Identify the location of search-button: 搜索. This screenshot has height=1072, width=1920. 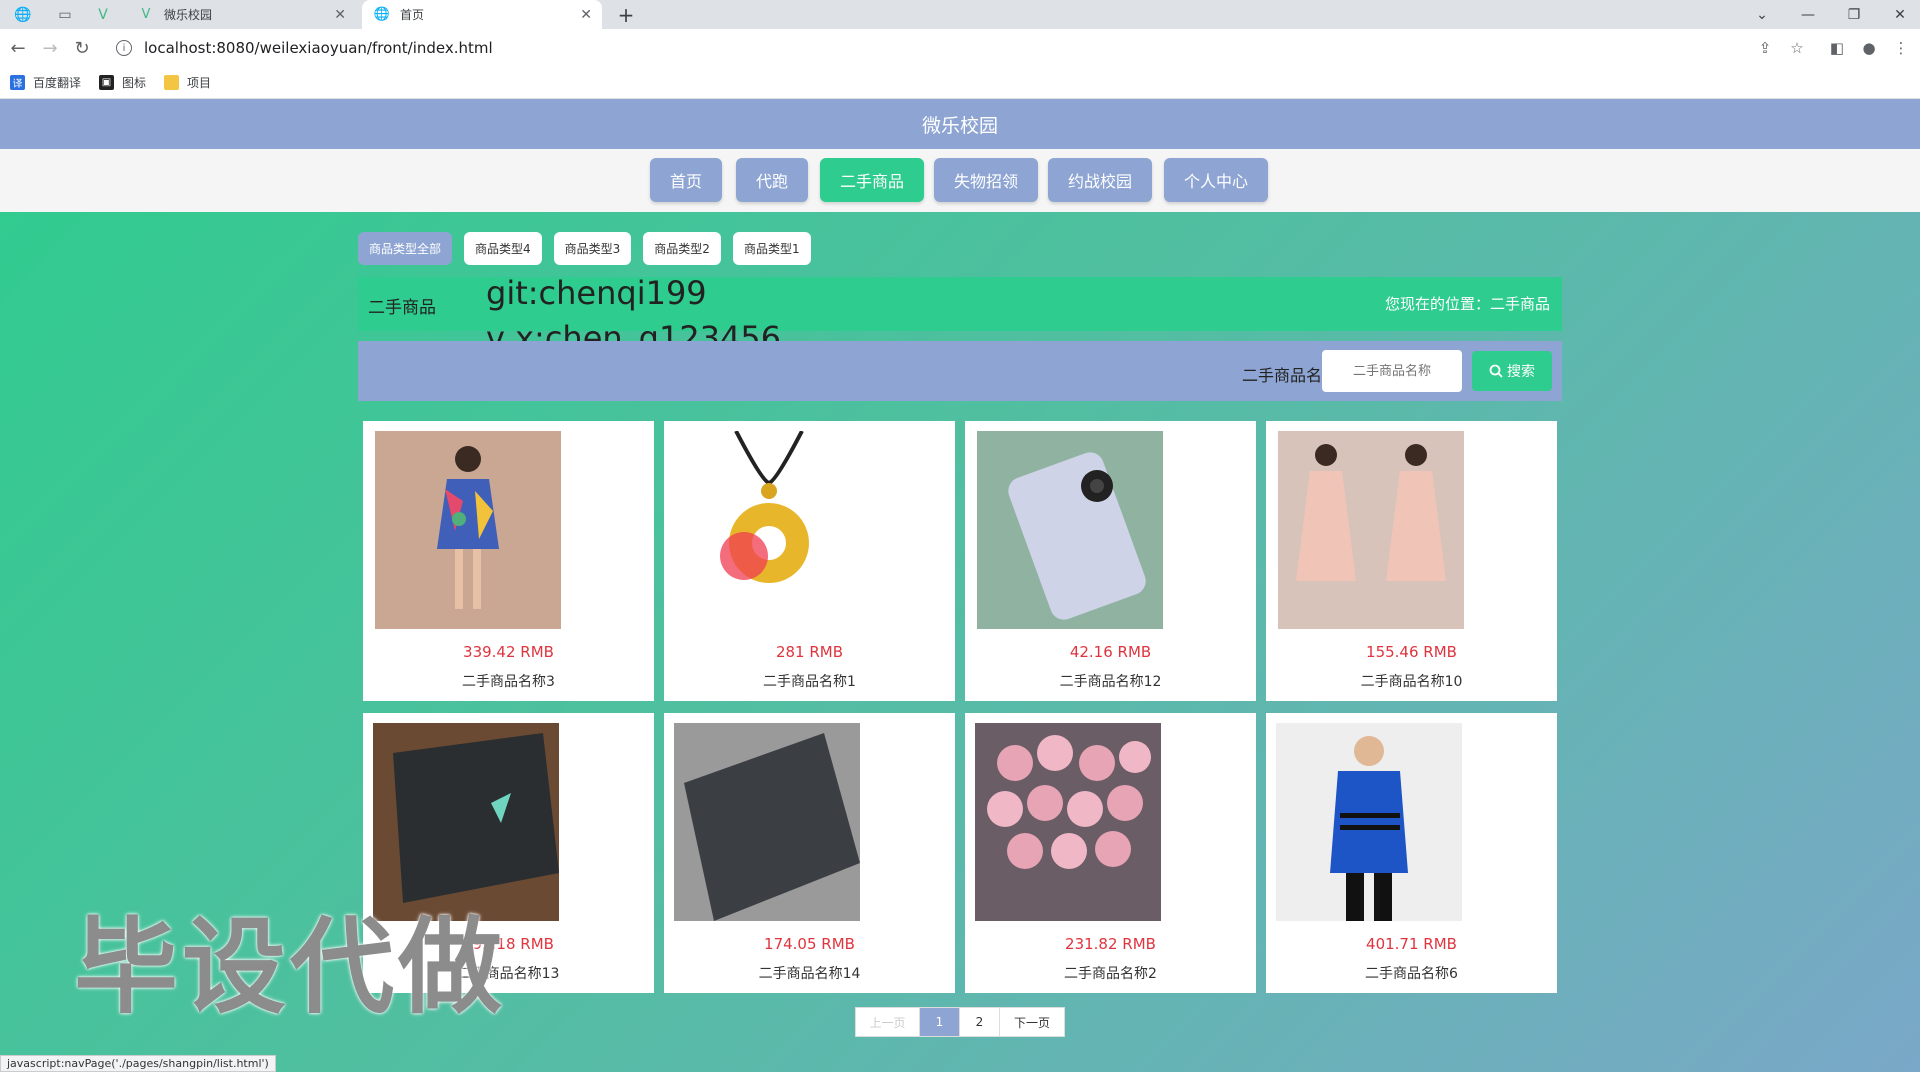
(1512, 371).